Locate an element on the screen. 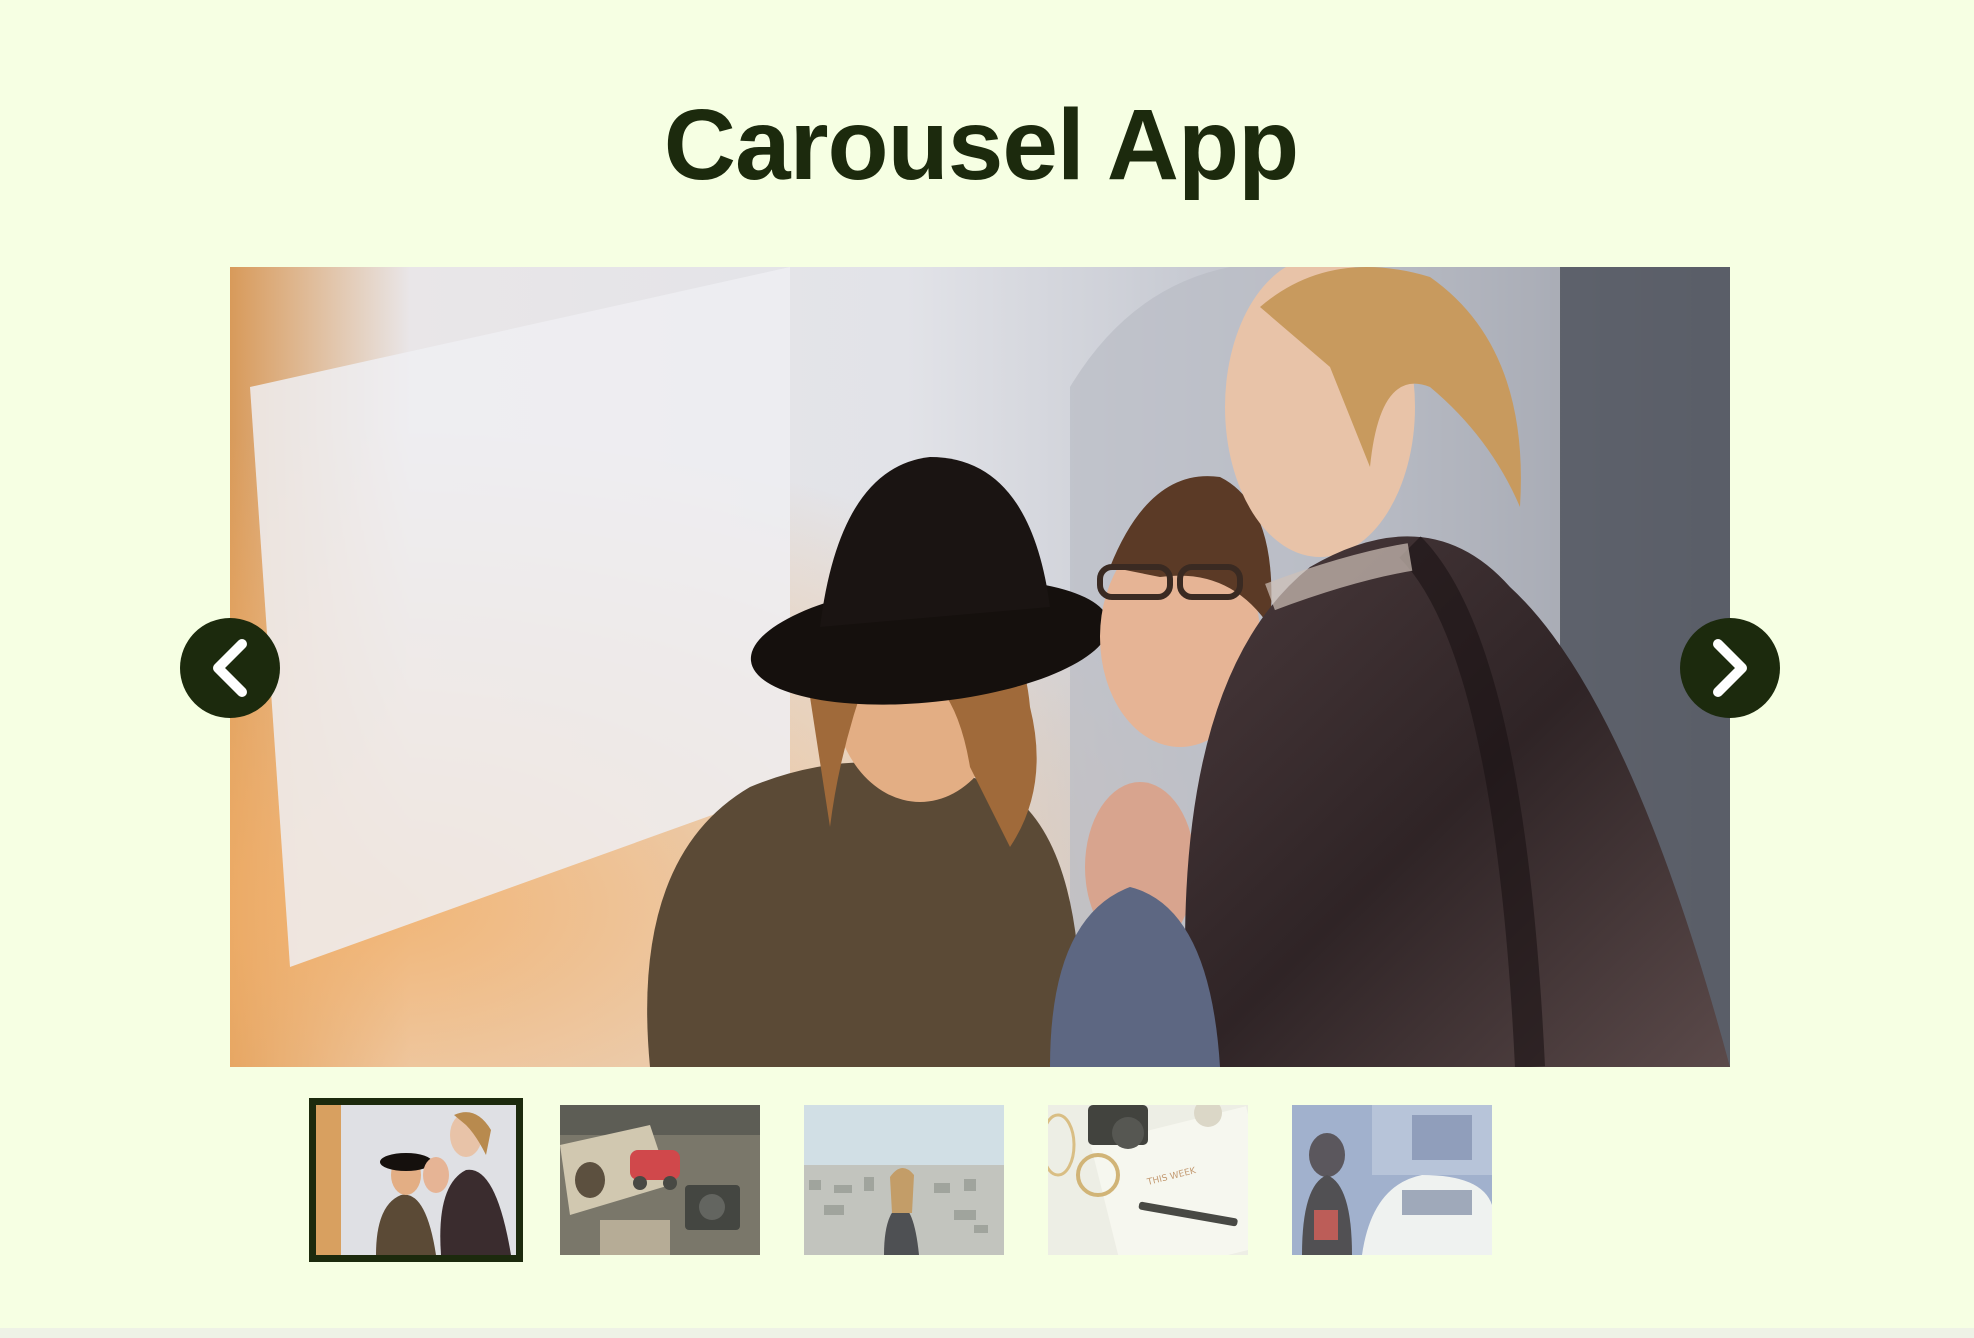 The image size is (1974, 1338). previous-slide-button is located at coordinates (230, 668).